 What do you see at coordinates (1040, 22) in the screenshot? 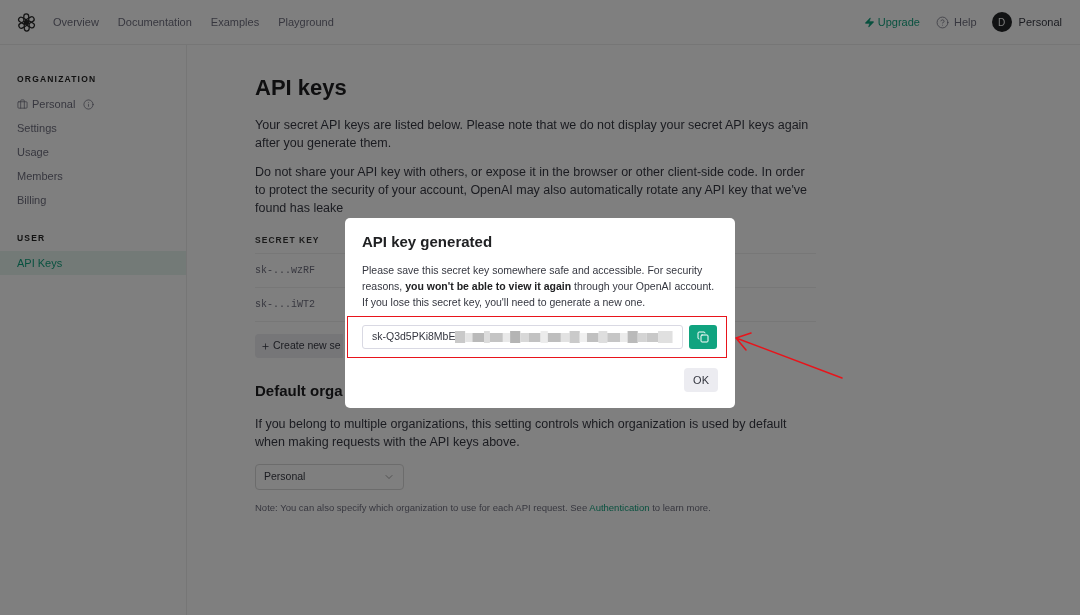
I see `account-name: Personal` at bounding box center [1040, 22].